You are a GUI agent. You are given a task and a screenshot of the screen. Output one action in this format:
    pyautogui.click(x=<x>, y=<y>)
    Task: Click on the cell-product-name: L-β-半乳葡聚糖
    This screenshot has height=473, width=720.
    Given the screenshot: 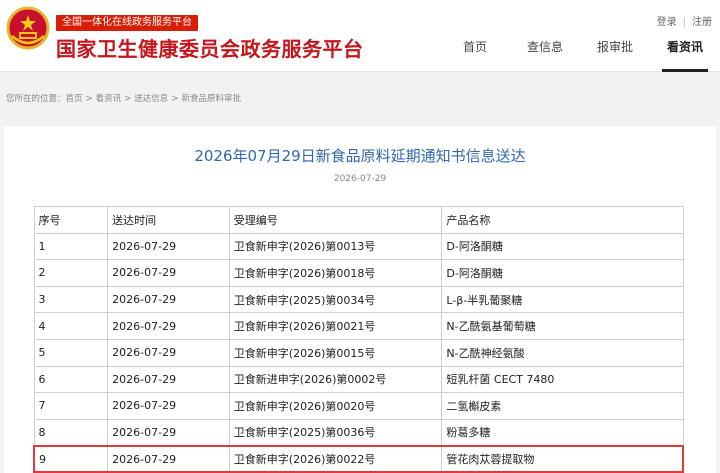 What is the action you would take?
    pyautogui.click(x=562, y=299)
    